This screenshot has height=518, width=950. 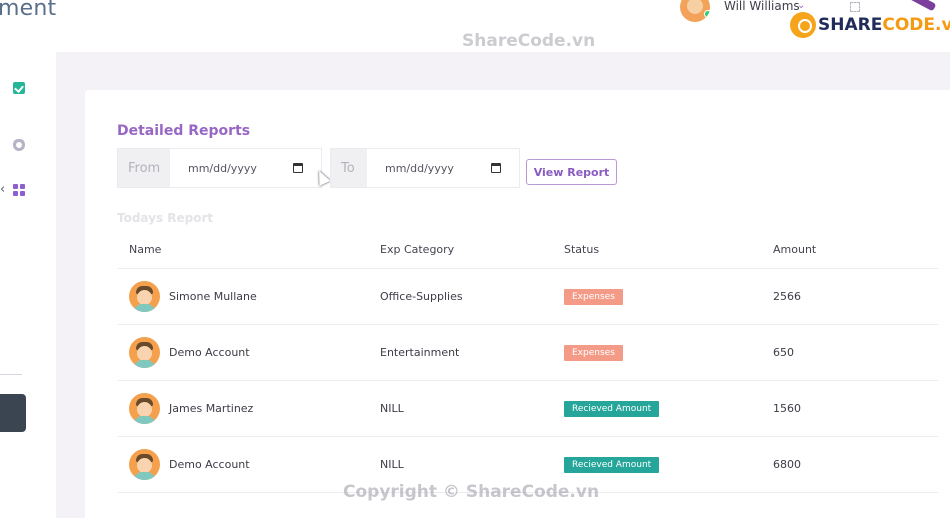 What do you see at coordinates (11, 374) in the screenshot?
I see `sidebar-divider` at bounding box center [11, 374].